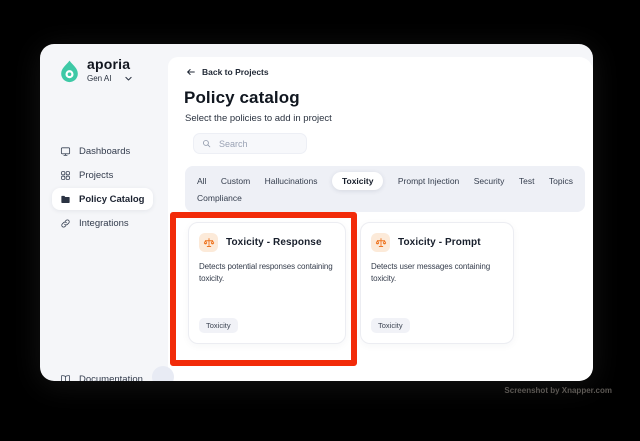  I want to click on tab-hallucinations: Hallucinations, so click(291, 181).